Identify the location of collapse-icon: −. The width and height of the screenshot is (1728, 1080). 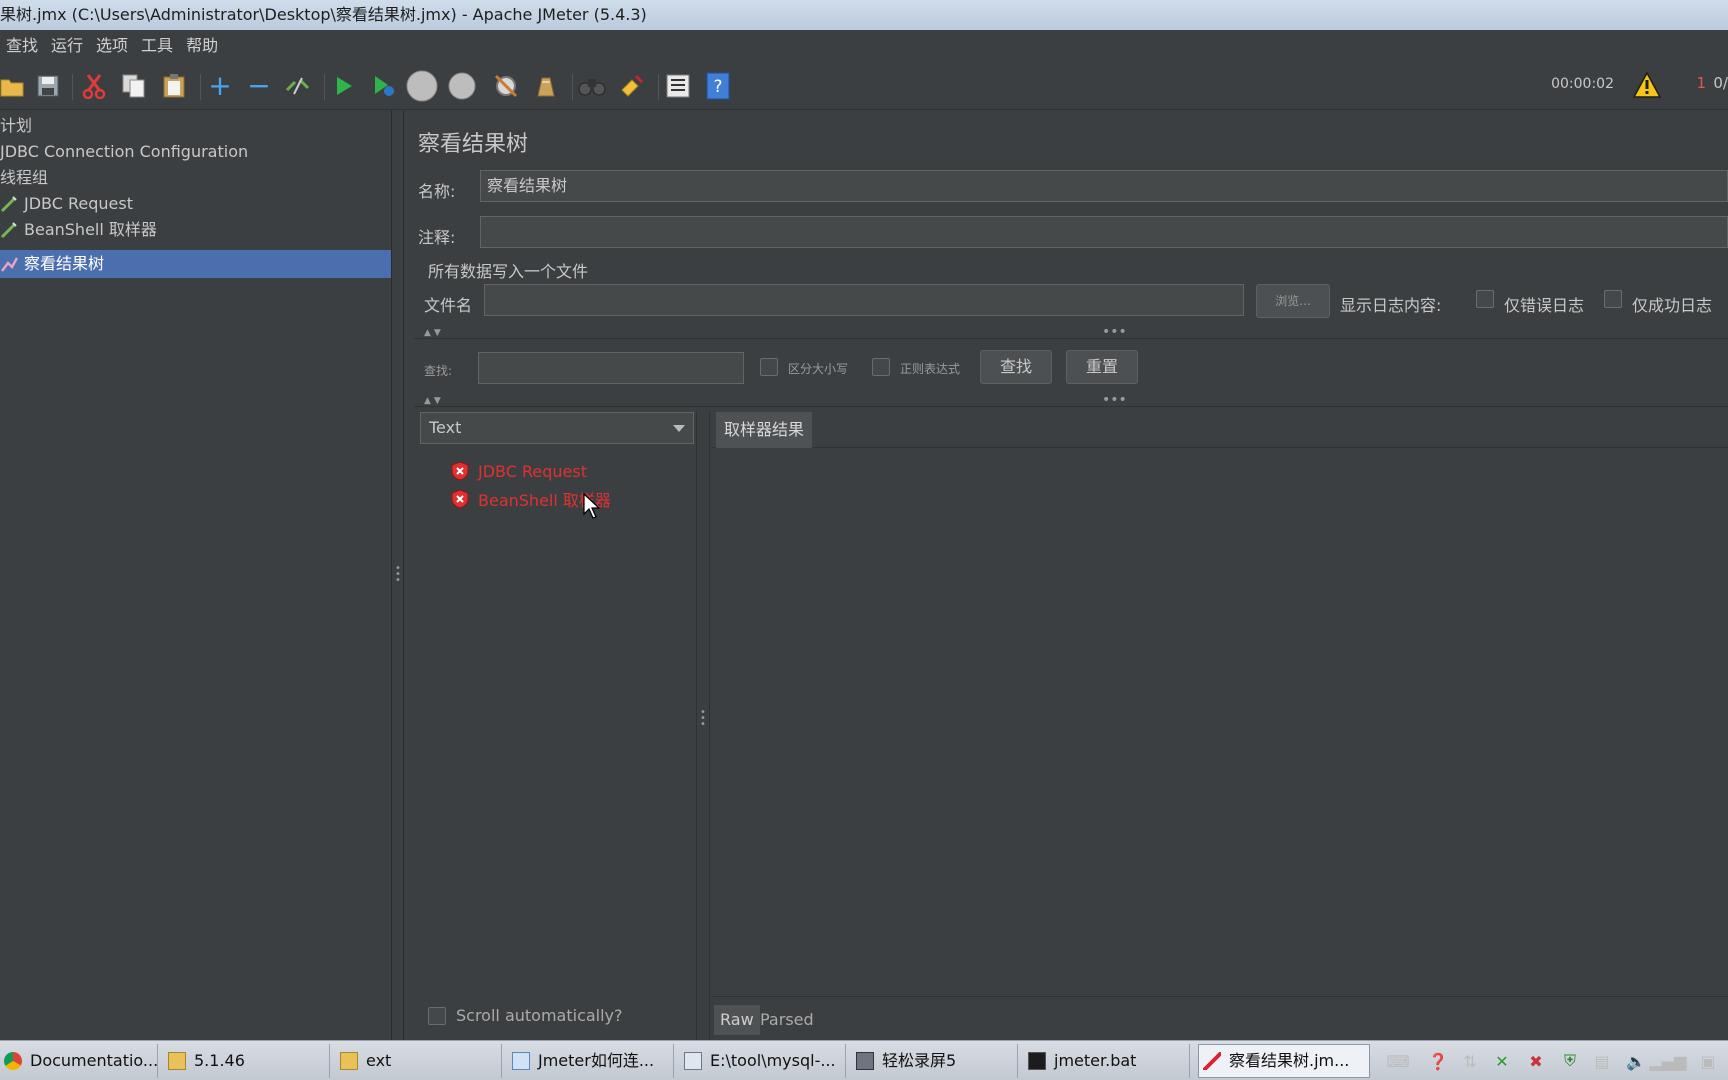
(259, 86).